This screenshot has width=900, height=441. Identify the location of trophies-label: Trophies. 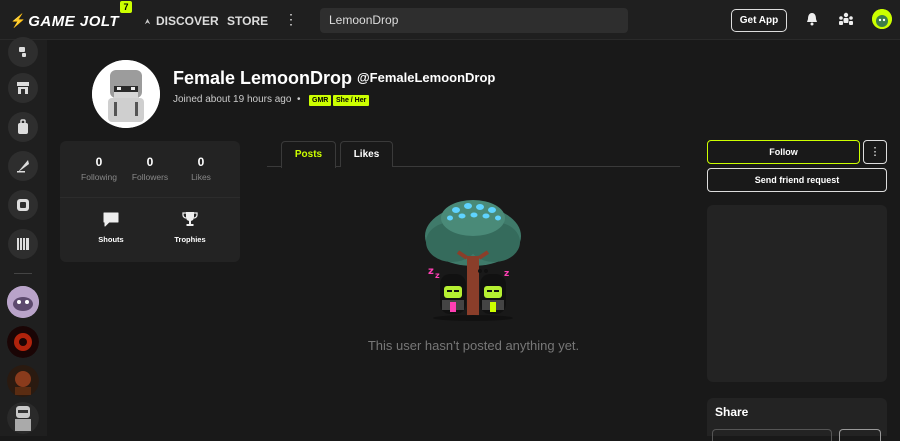
(190, 239).